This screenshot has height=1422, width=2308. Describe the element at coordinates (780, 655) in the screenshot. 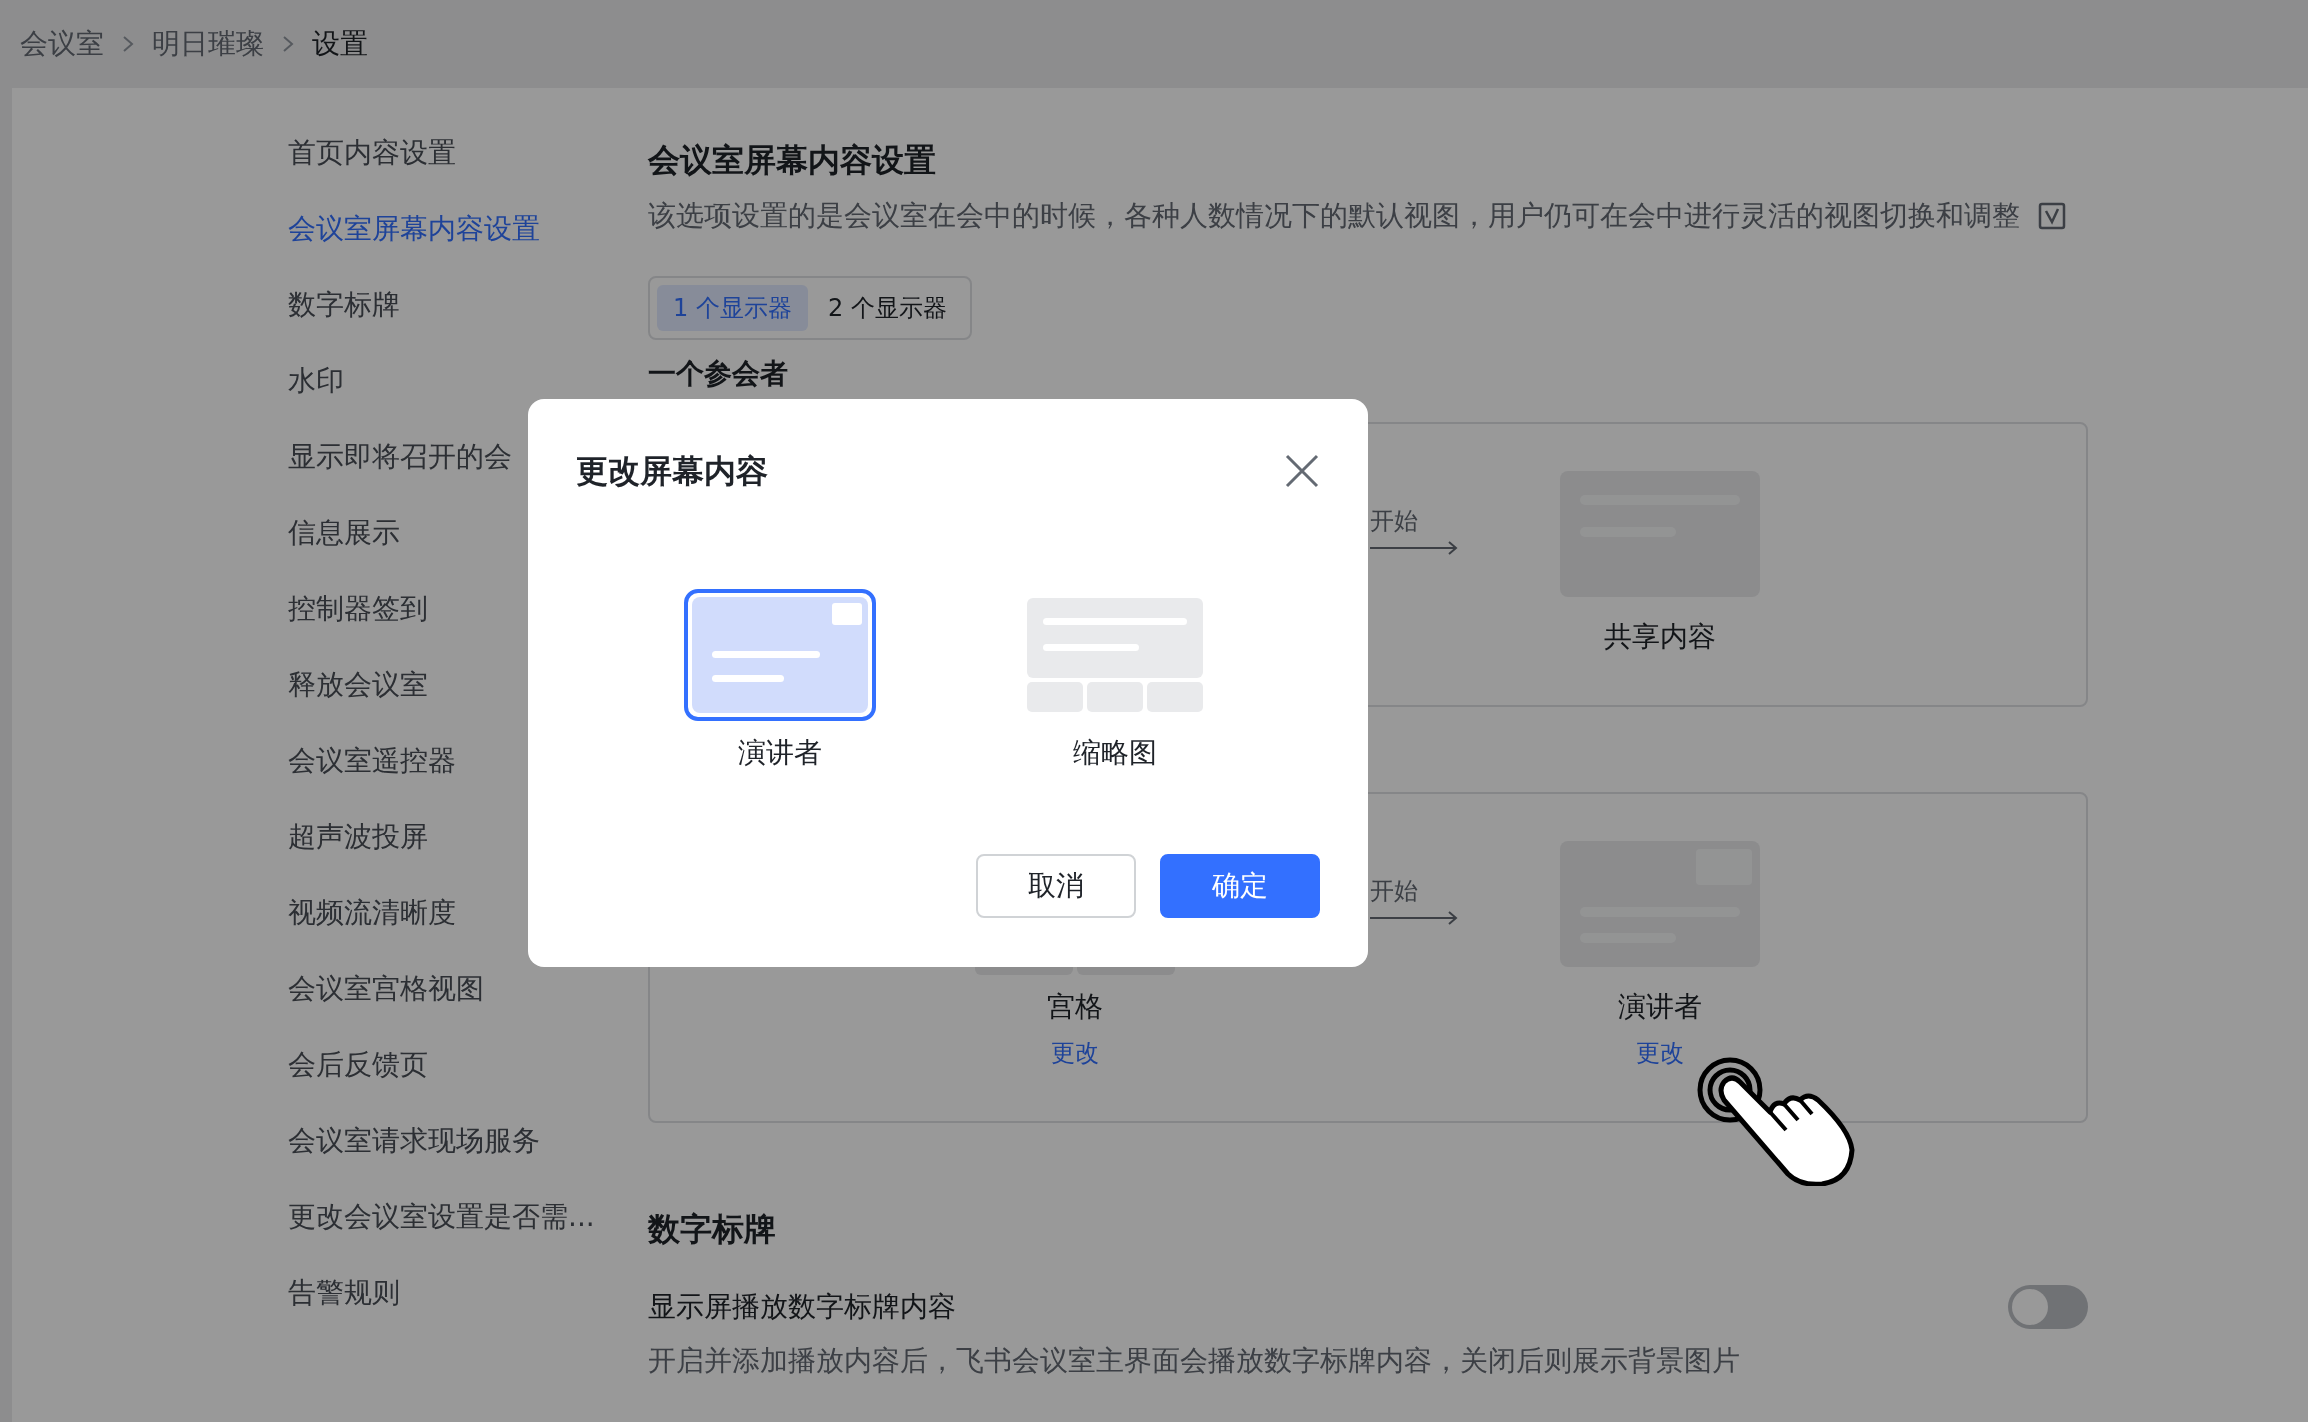

I see `presenter-layout-option` at that location.